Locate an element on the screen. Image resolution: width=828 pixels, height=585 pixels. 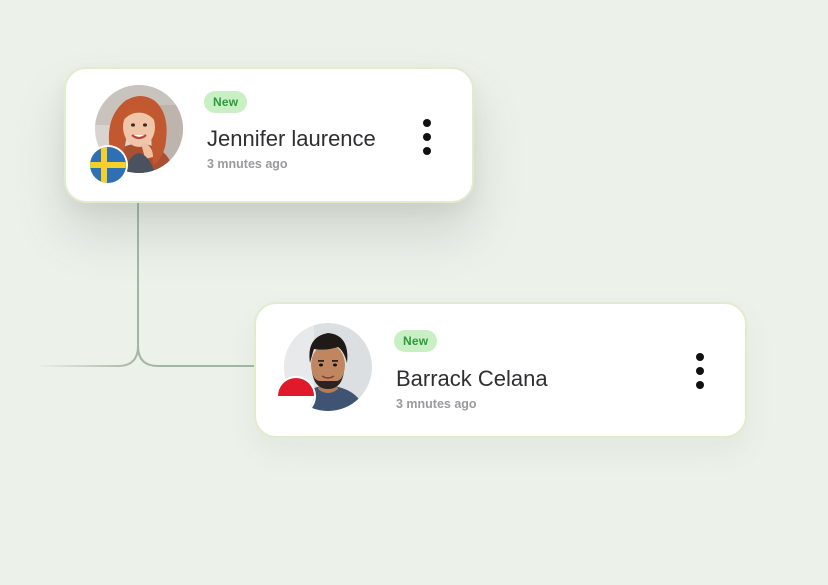
indonesia-flag-icon is located at coordinates (296, 396).